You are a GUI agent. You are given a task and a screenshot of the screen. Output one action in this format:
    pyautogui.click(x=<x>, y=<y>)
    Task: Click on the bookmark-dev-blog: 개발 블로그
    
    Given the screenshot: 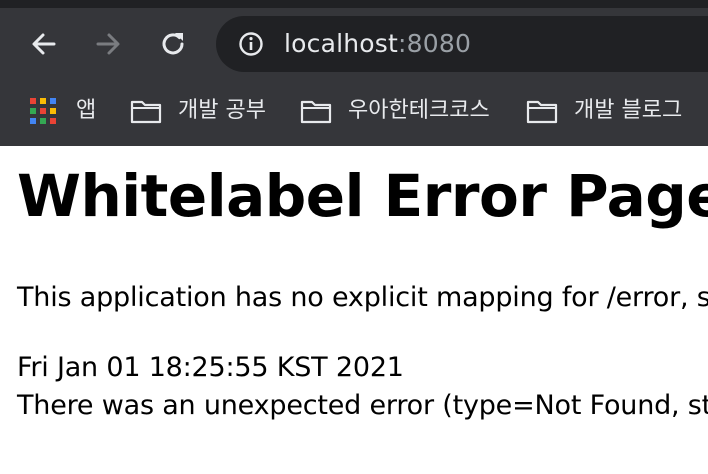 What is the action you would take?
    pyautogui.click(x=604, y=111)
    